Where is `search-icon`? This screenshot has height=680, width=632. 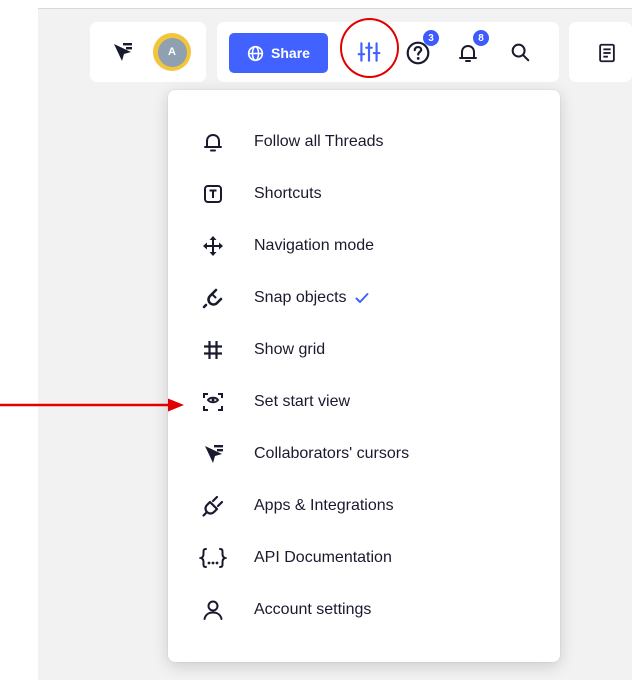
search-icon is located at coordinates (520, 52).